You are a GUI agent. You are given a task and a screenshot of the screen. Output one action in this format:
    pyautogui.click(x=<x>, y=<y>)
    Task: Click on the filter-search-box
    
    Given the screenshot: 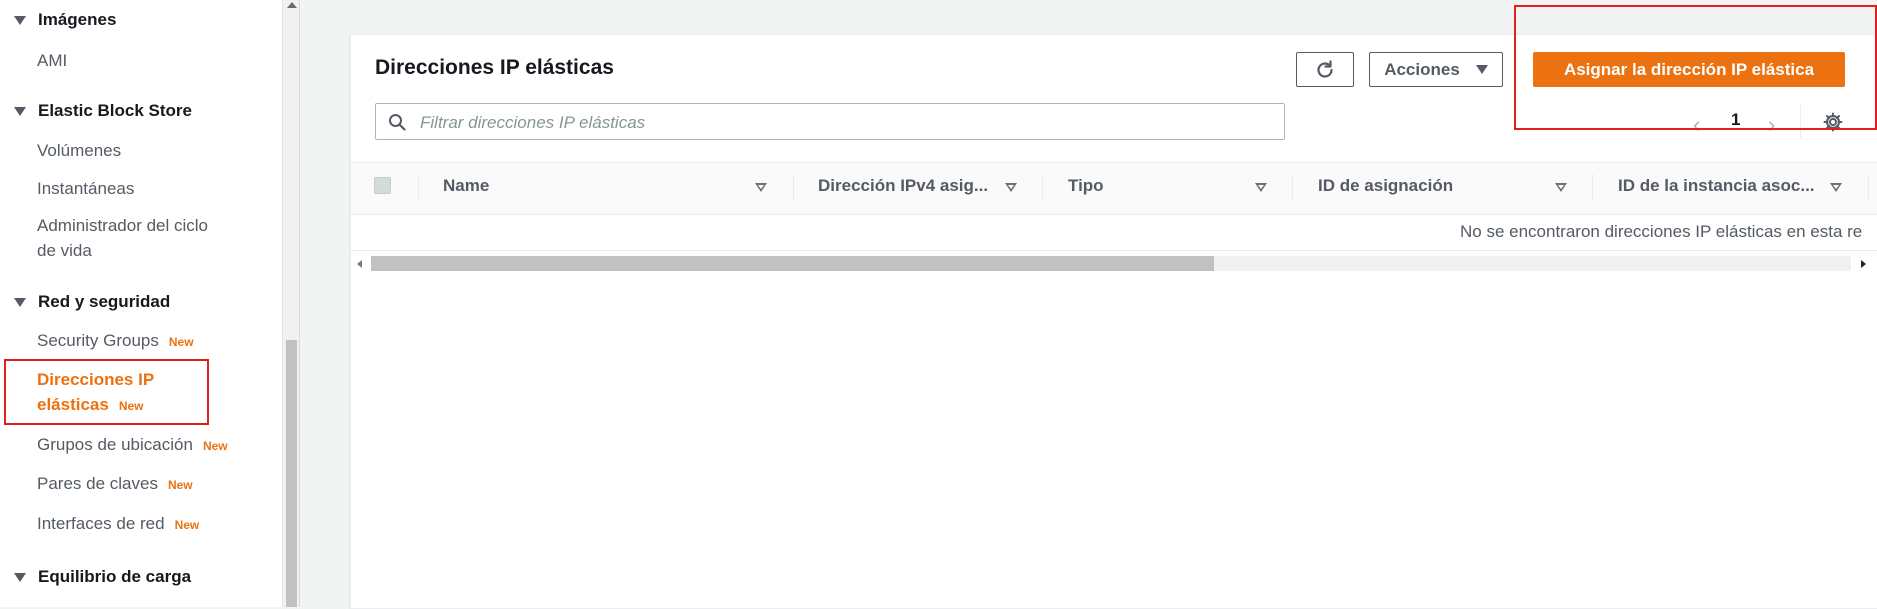 What is the action you would take?
    pyautogui.click(x=830, y=121)
    